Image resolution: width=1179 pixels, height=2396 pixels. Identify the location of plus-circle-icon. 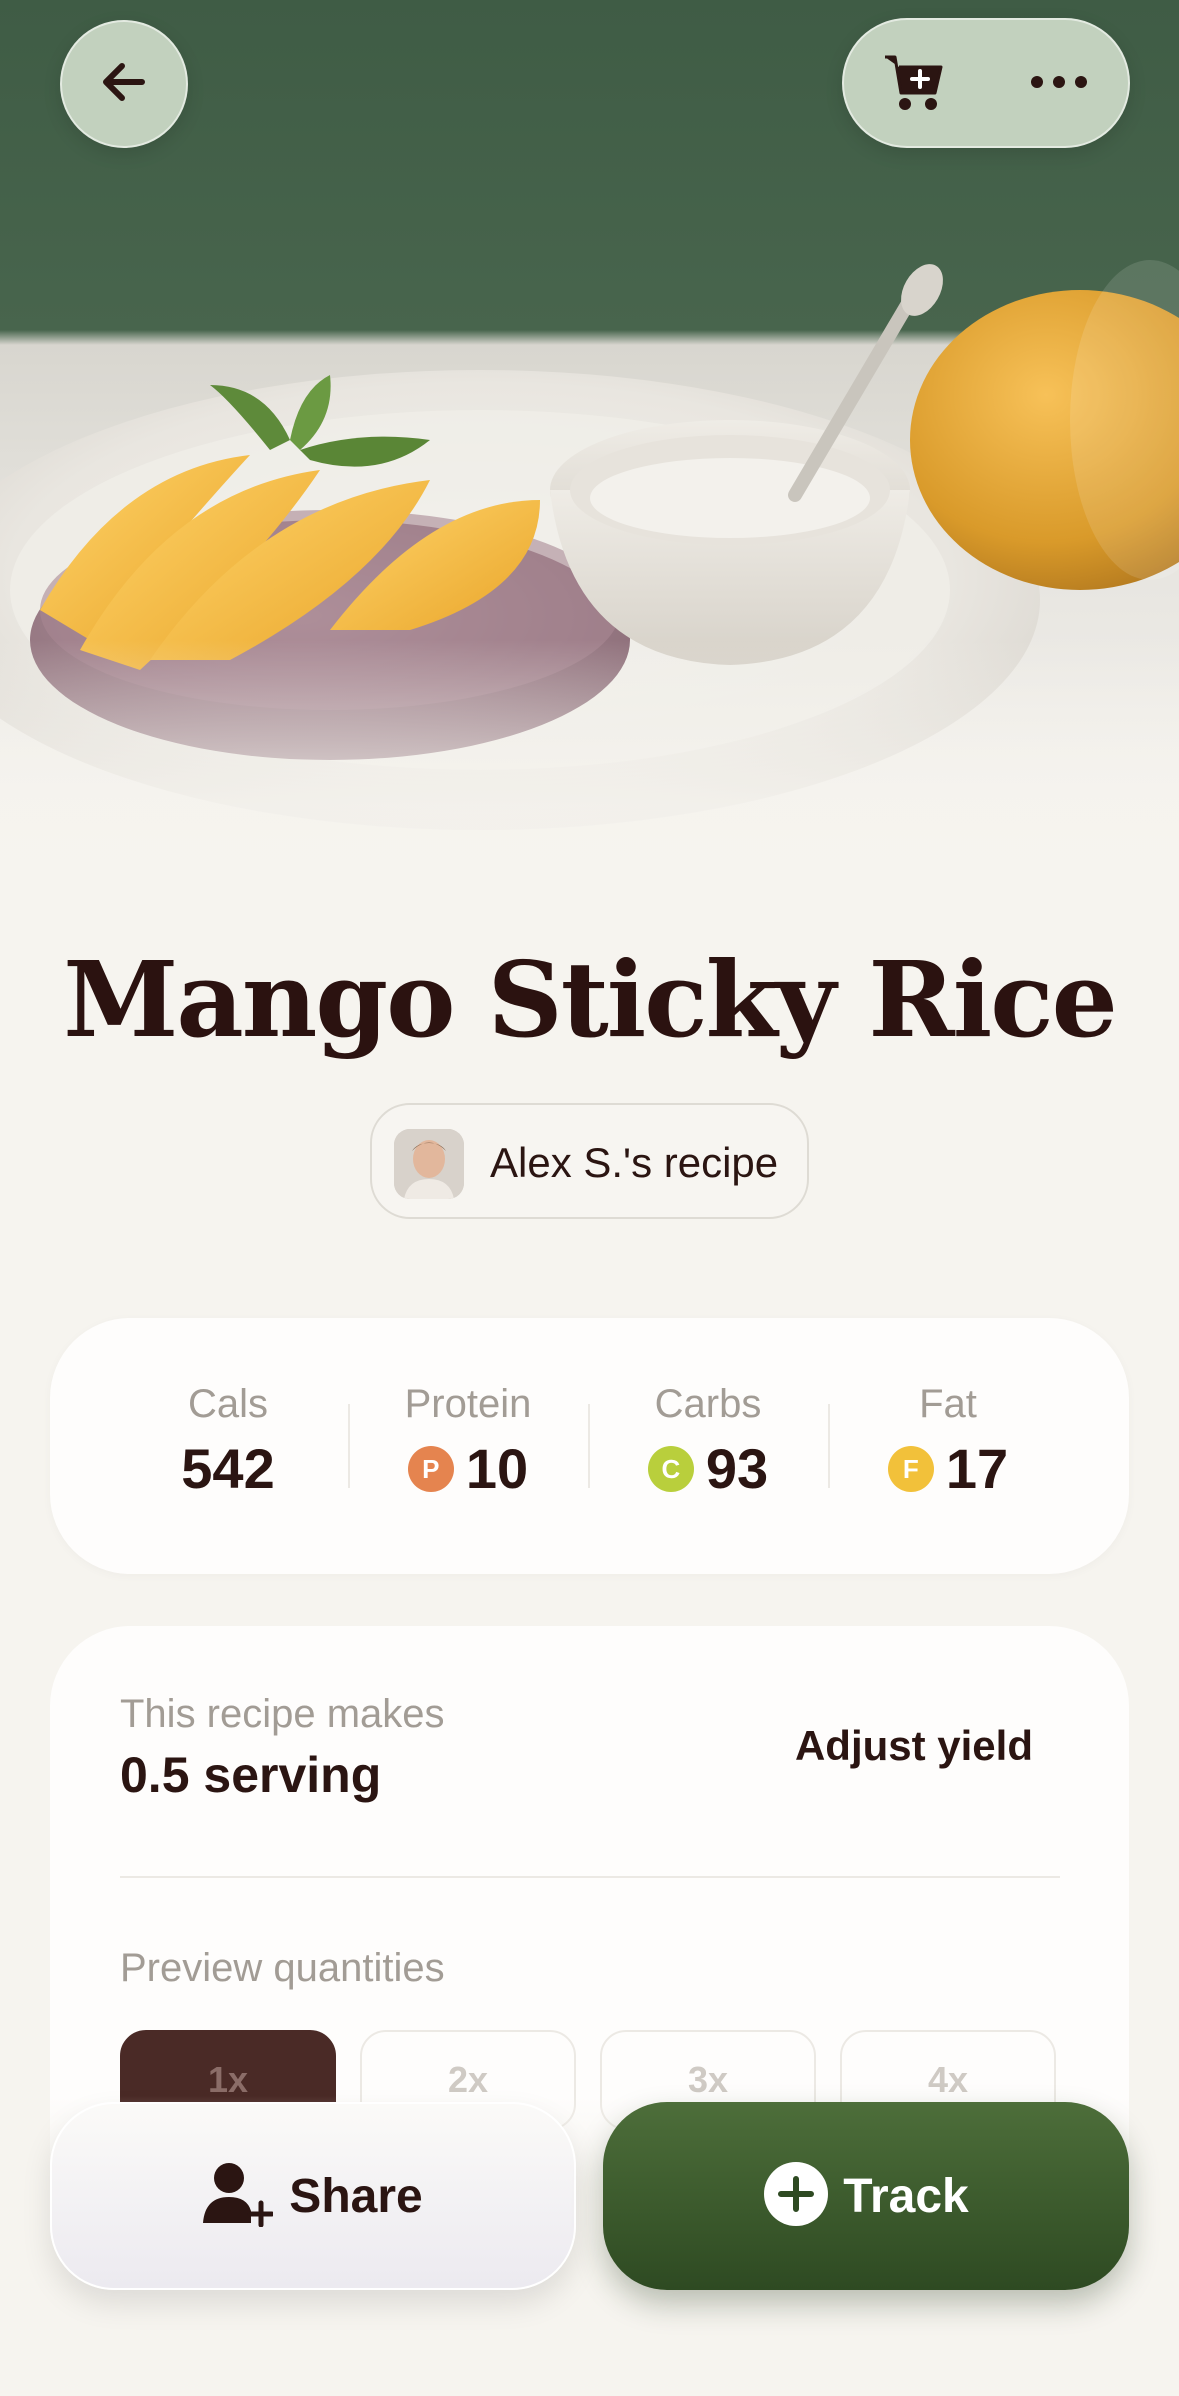
(796, 2196).